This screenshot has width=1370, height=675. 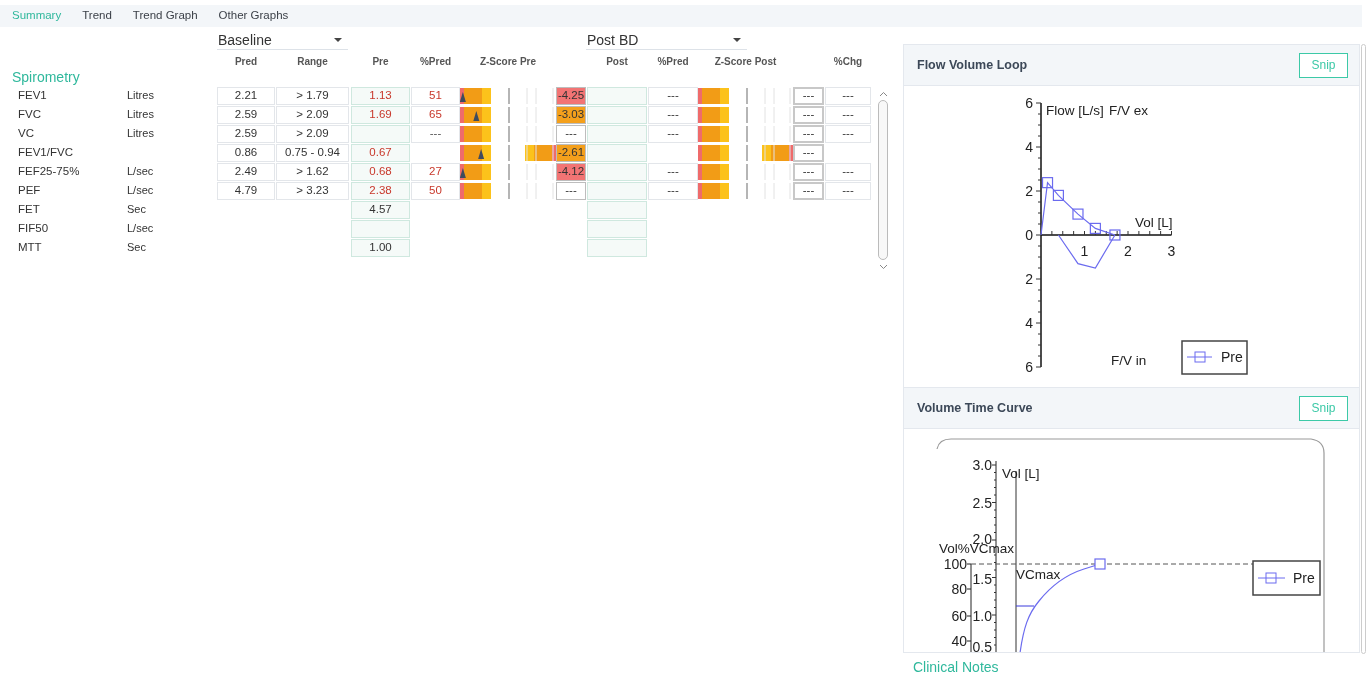 What do you see at coordinates (883, 180) in the screenshot?
I see `scrollbar-thumb` at bounding box center [883, 180].